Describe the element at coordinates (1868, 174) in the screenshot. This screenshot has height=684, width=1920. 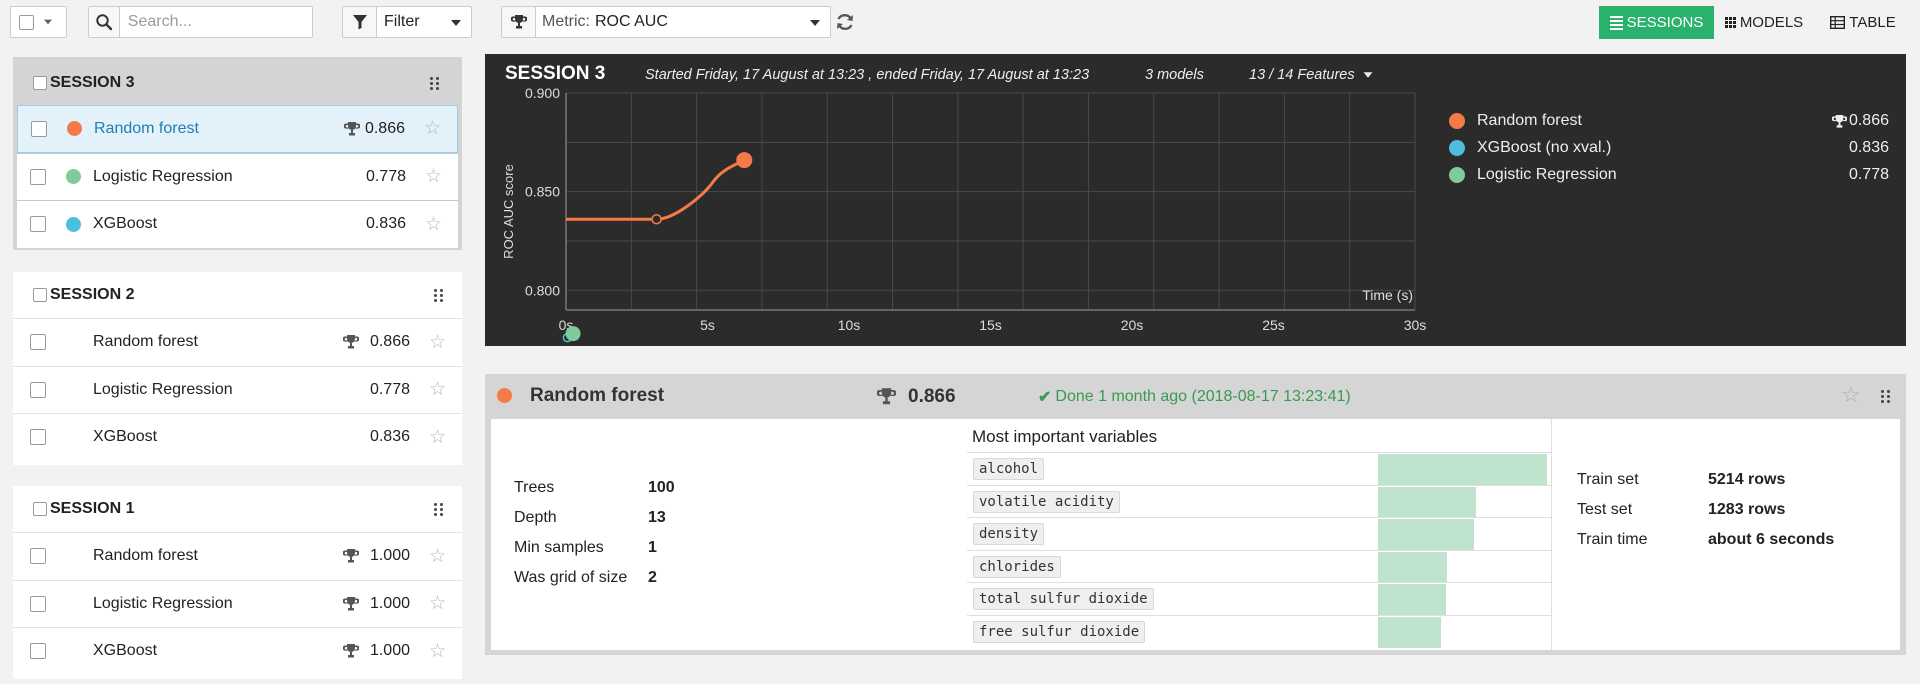
I see `legend-value: 0.778` at that location.